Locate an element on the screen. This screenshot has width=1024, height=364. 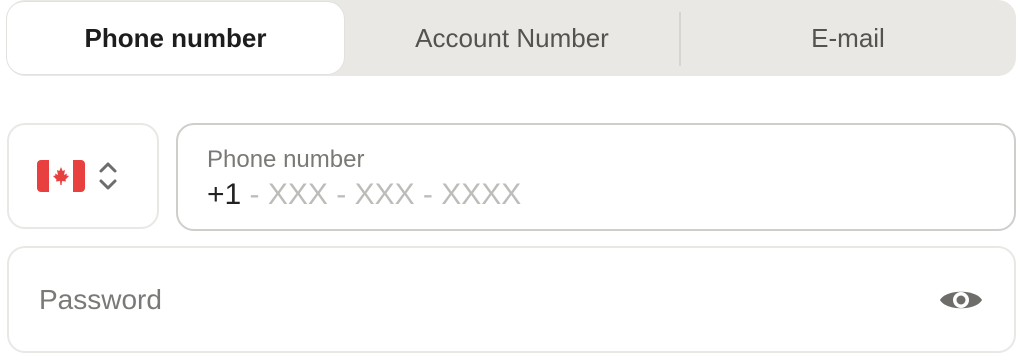
country-selector is located at coordinates (83, 176).